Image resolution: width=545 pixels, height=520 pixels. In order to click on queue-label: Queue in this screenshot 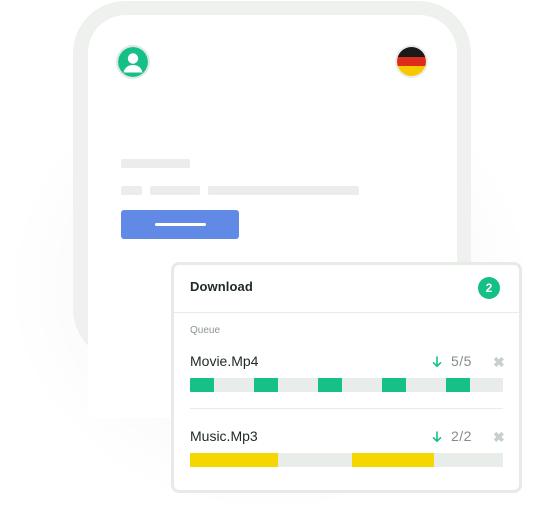, I will do `click(205, 330)`.